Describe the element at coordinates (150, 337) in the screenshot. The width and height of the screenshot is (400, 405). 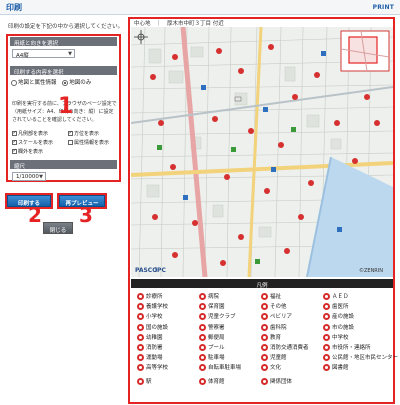
I see `legend-item: 幼稚園` at that location.